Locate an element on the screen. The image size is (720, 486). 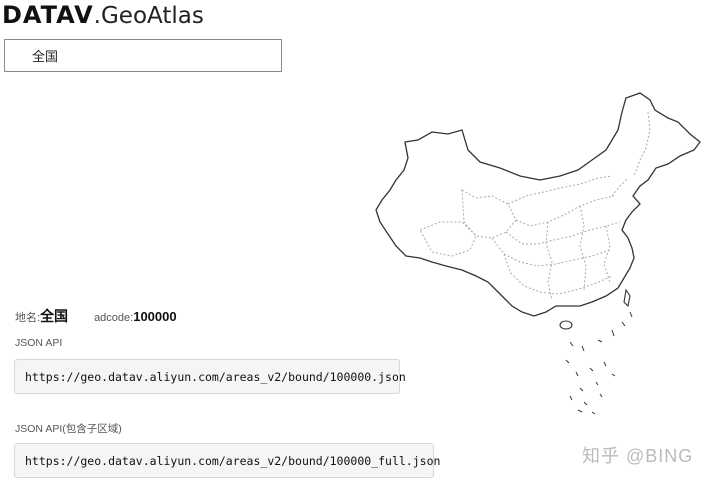
province-boundaries is located at coordinates (535, 206).